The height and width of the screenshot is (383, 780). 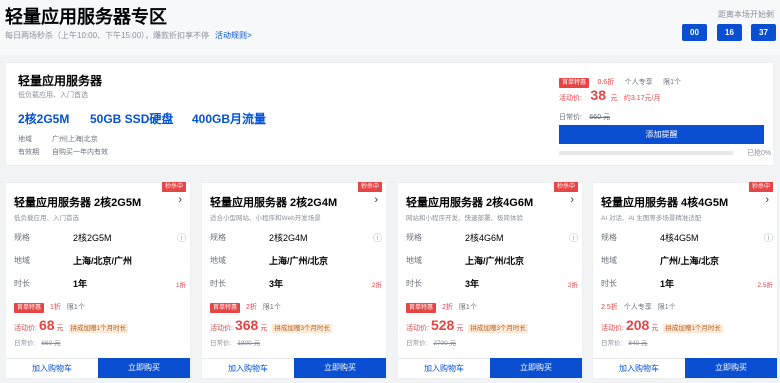 What do you see at coordinates (492, 238) in the screenshot?
I see `spec-row: 规格 2核4G6M ⓘ` at bounding box center [492, 238].